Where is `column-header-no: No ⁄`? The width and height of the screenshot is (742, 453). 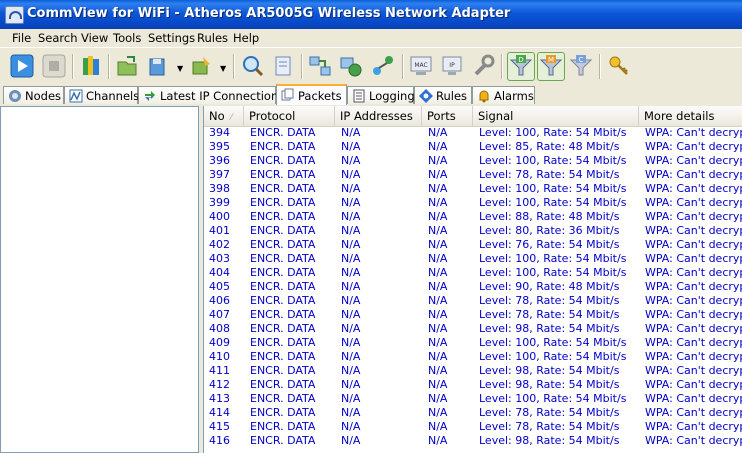
column-header-no: No ⁄ is located at coordinates (224, 116).